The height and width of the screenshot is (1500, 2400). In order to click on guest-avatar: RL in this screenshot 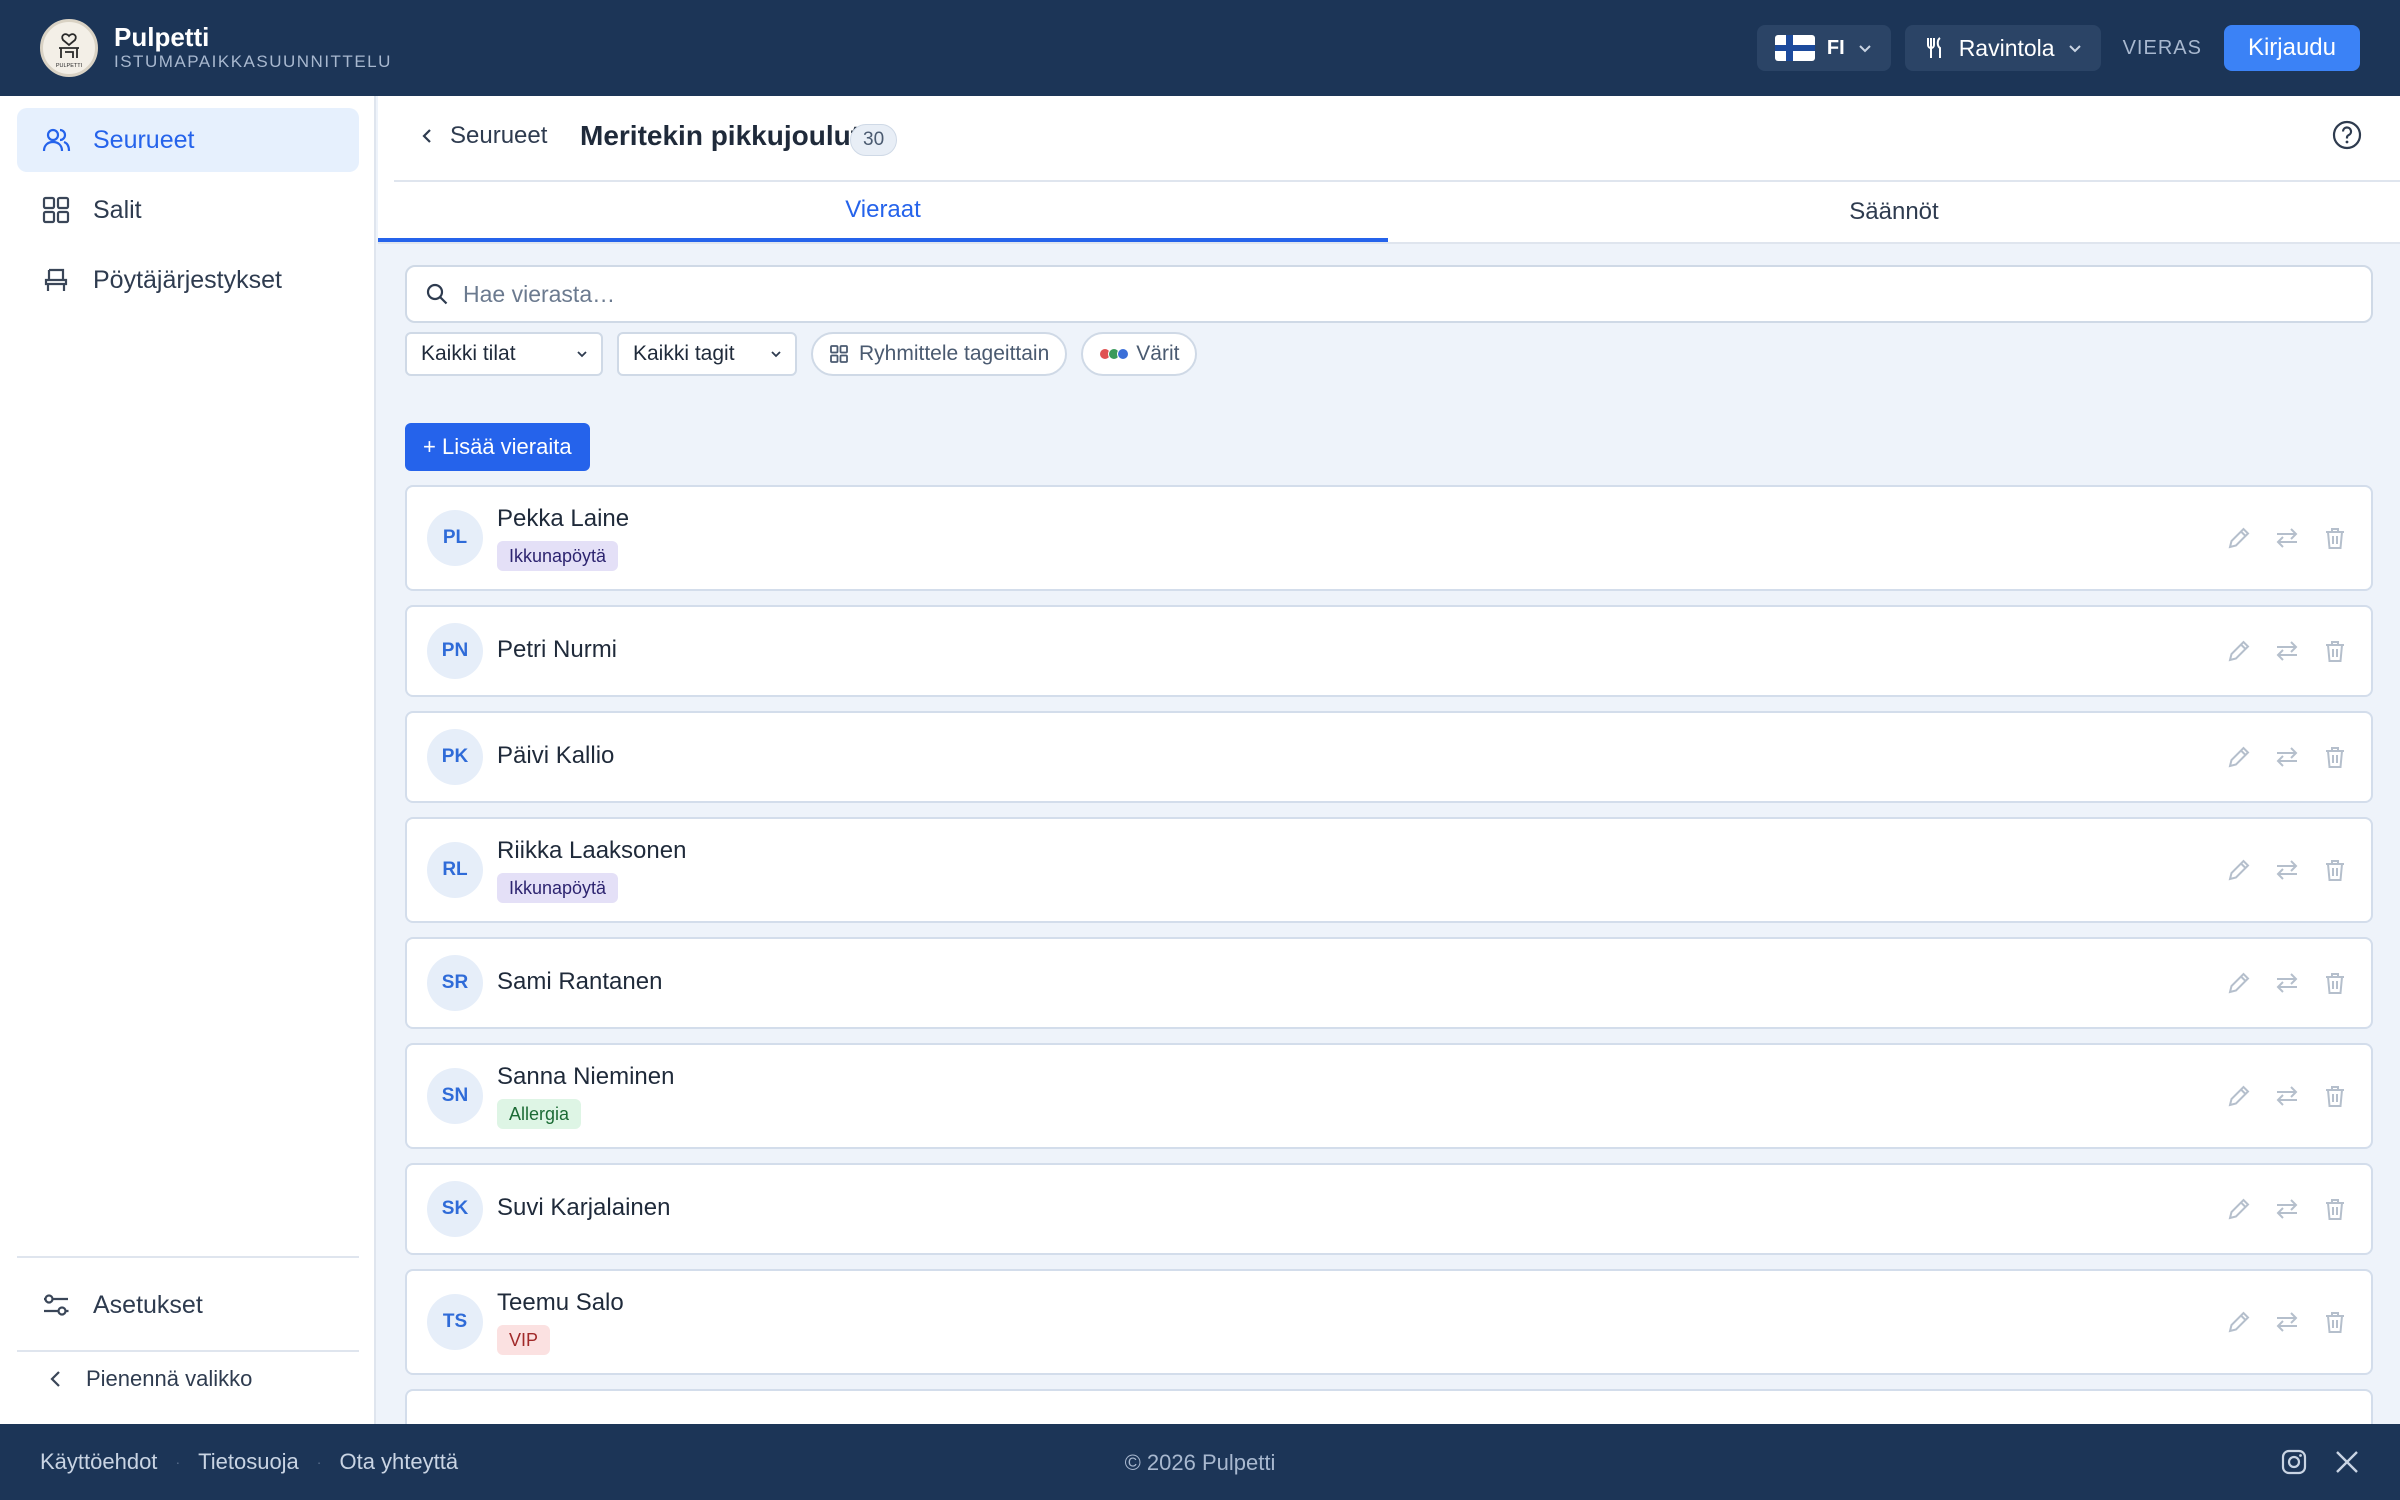, I will do `click(455, 870)`.